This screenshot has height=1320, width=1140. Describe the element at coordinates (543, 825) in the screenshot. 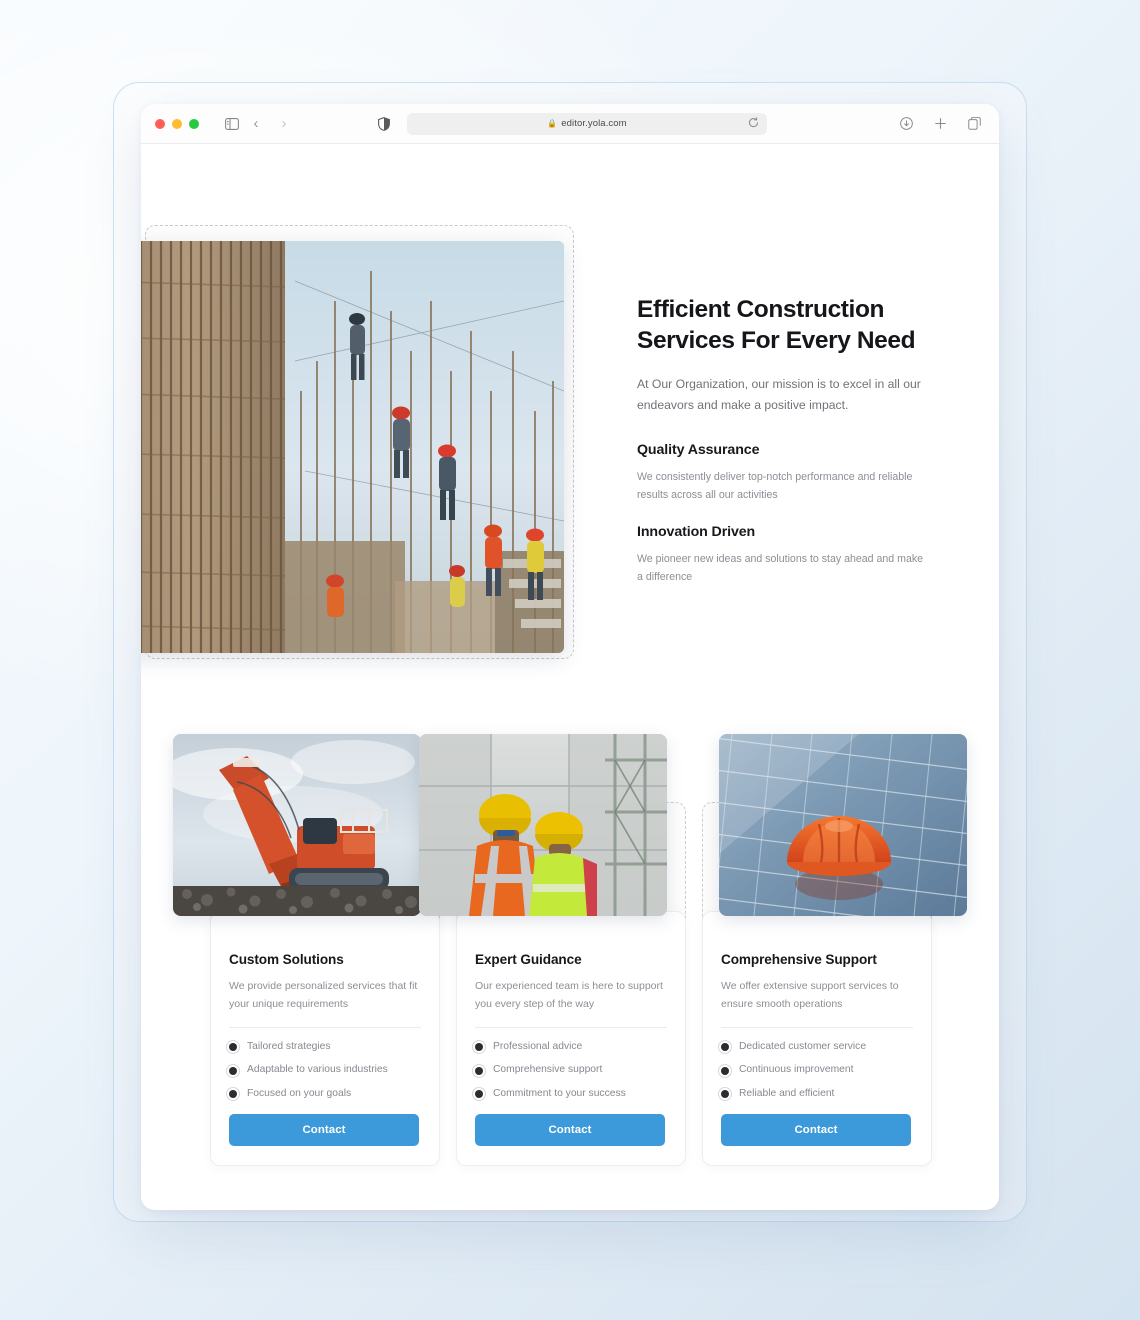

I see `card-image-workers` at that location.